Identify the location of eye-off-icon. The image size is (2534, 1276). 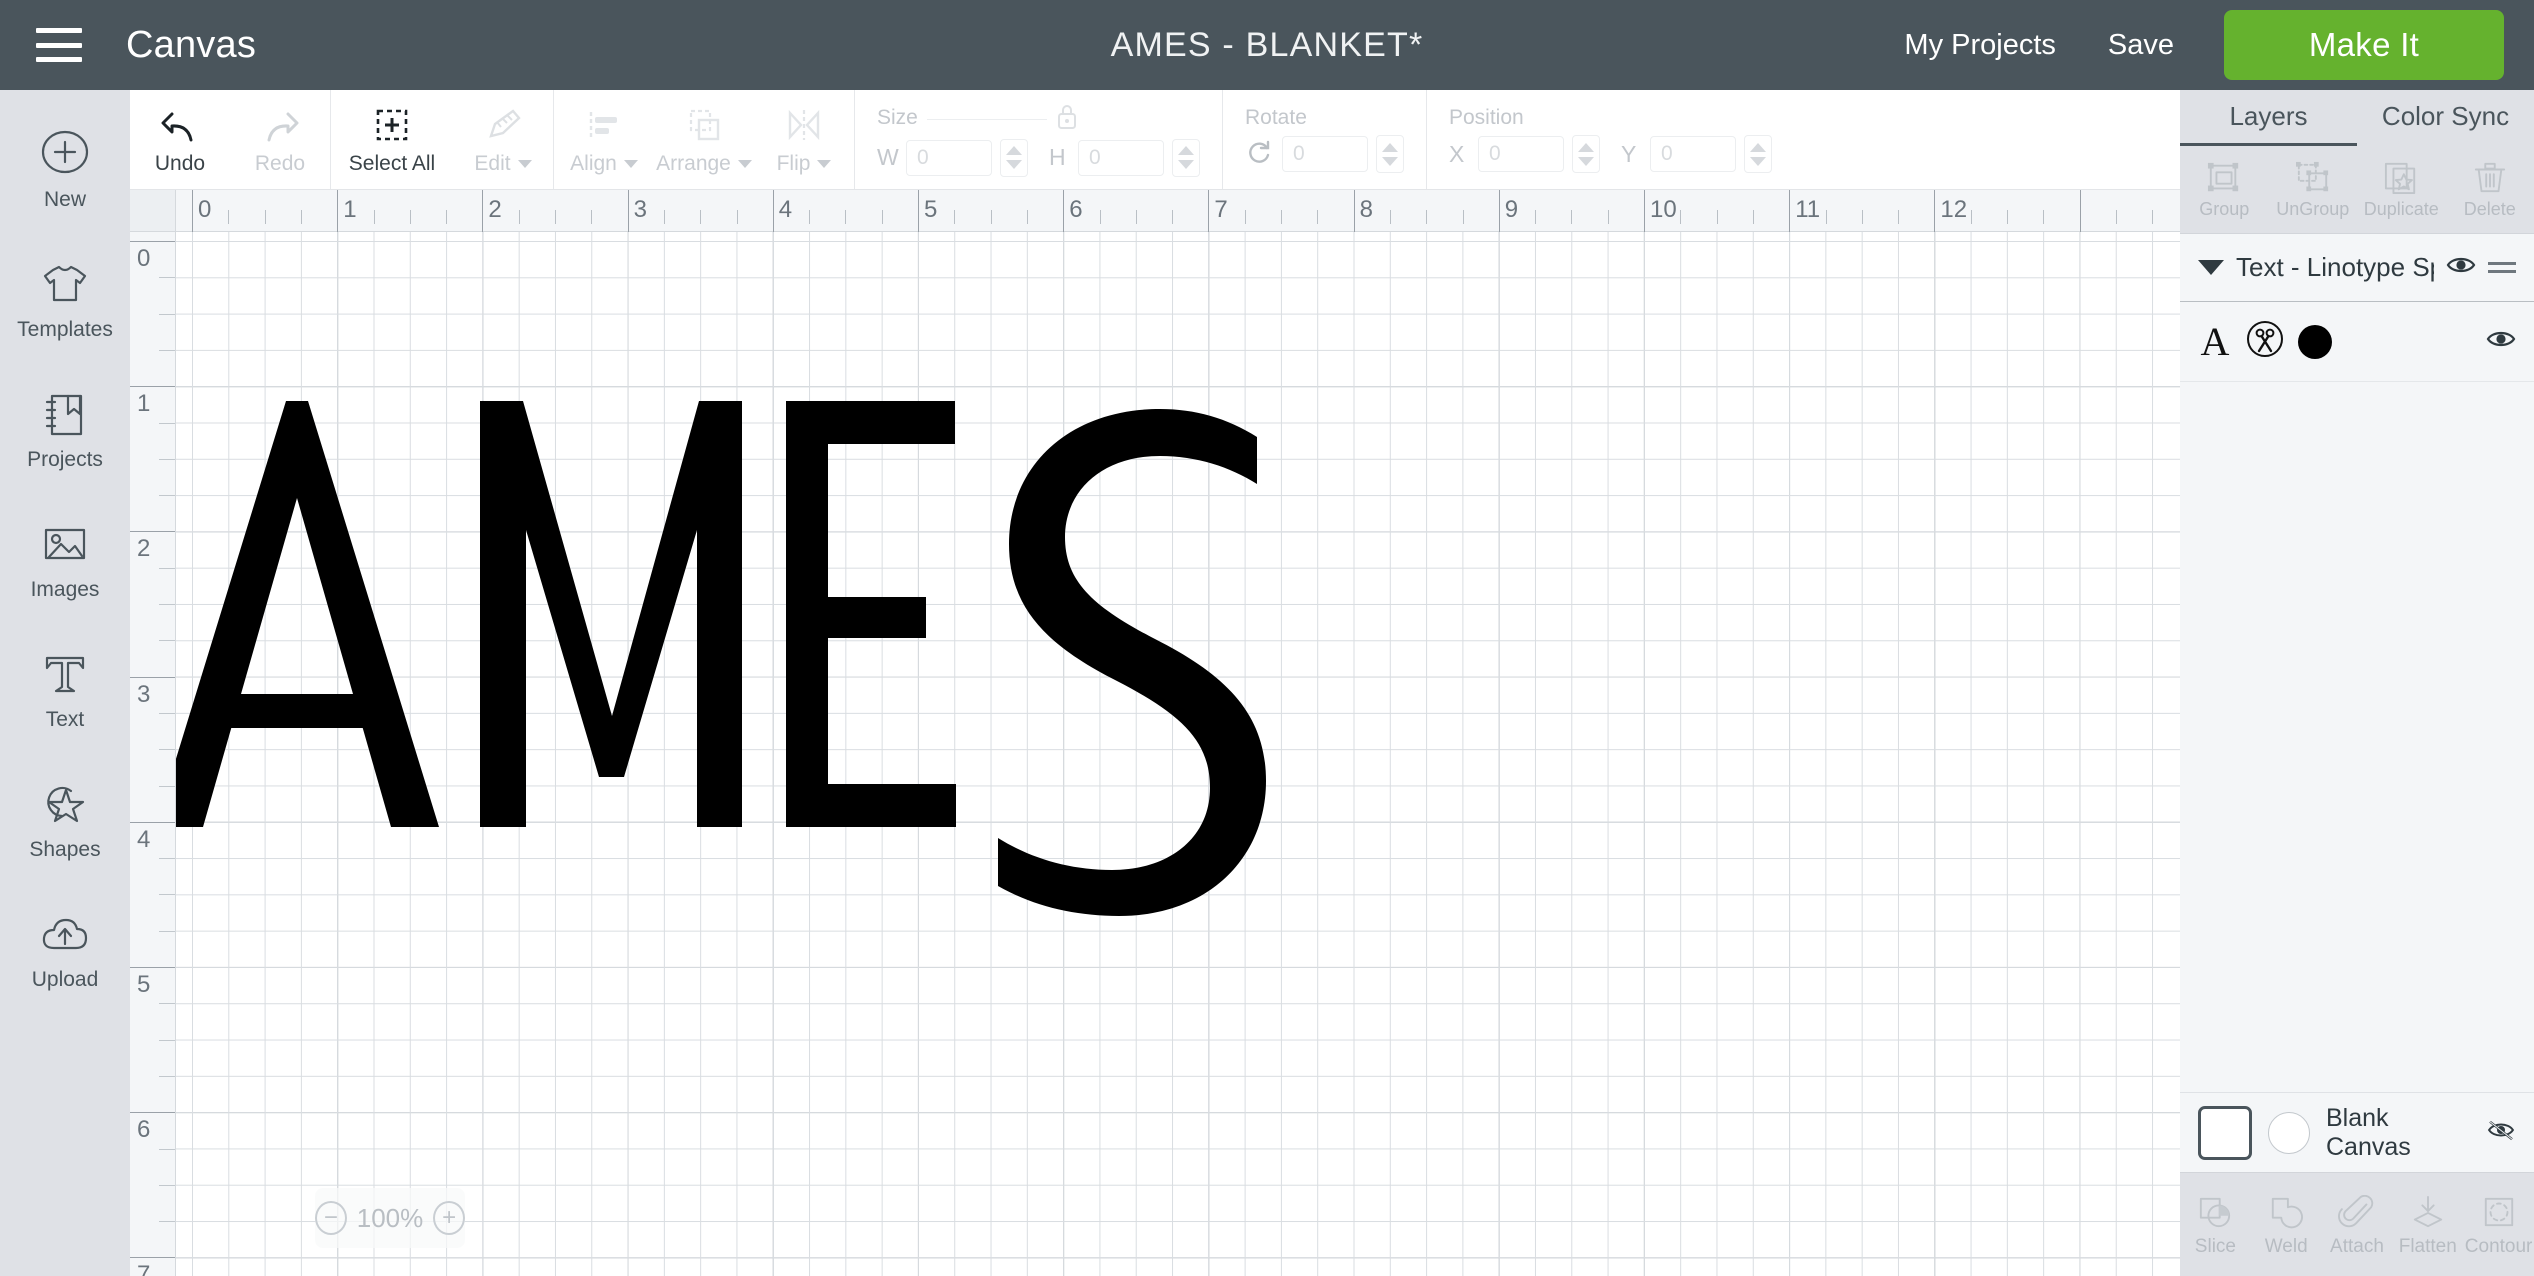
(2501, 1132).